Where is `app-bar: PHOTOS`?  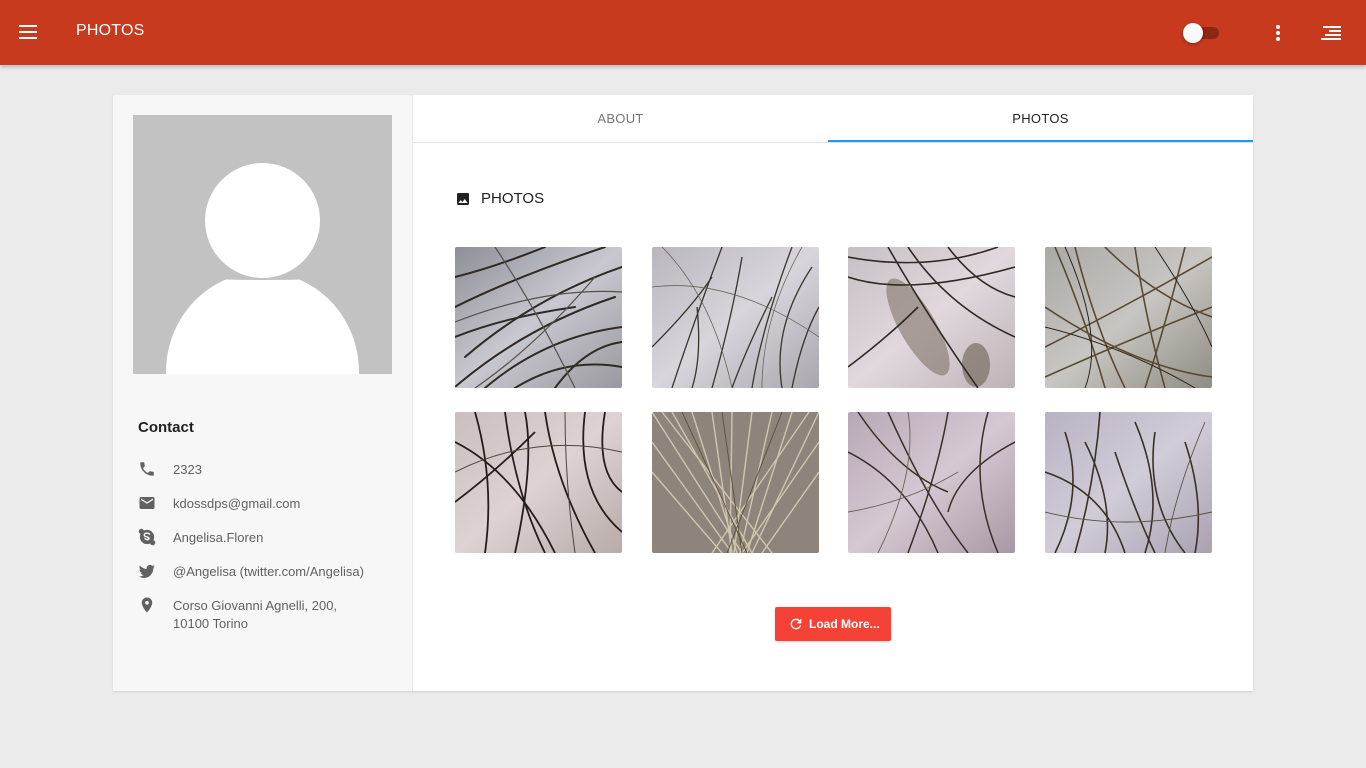
app-bar: PHOTOS is located at coordinates (683, 32).